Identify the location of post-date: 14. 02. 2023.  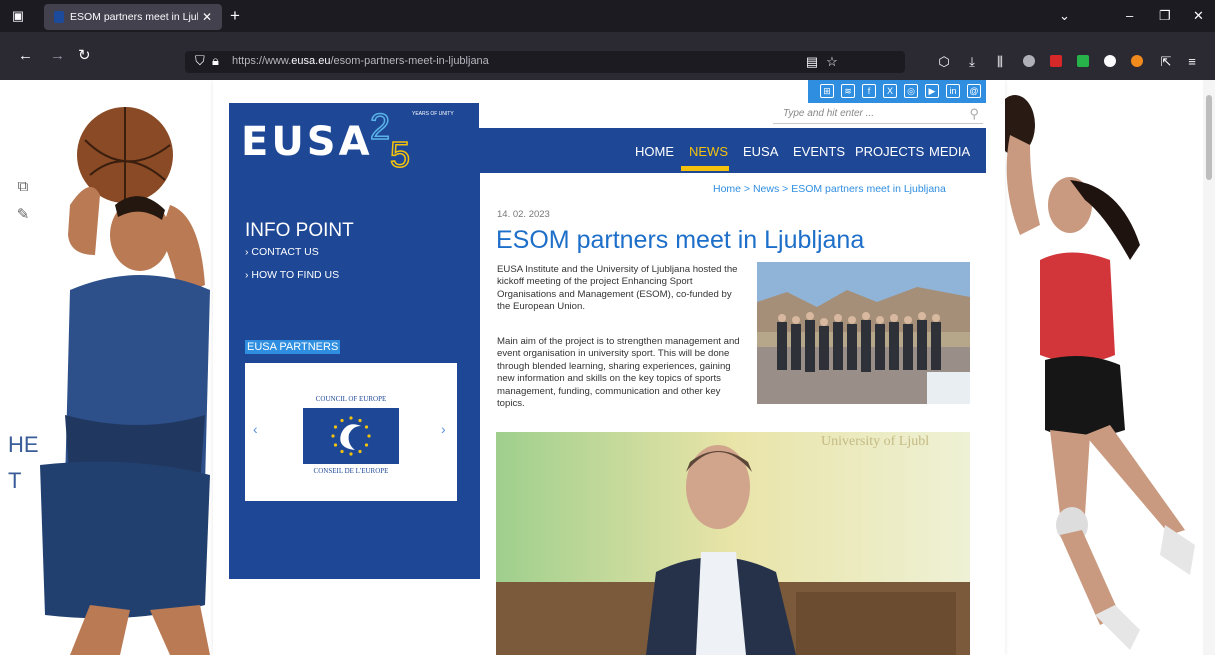
(523, 214).